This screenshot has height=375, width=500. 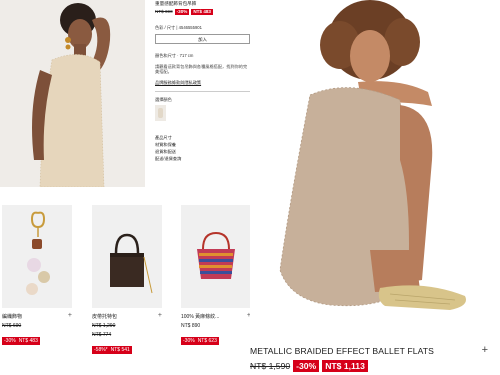 What do you see at coordinates (104, 326) in the screenshot?
I see `original-price: NT$ 1,290` at bounding box center [104, 326].